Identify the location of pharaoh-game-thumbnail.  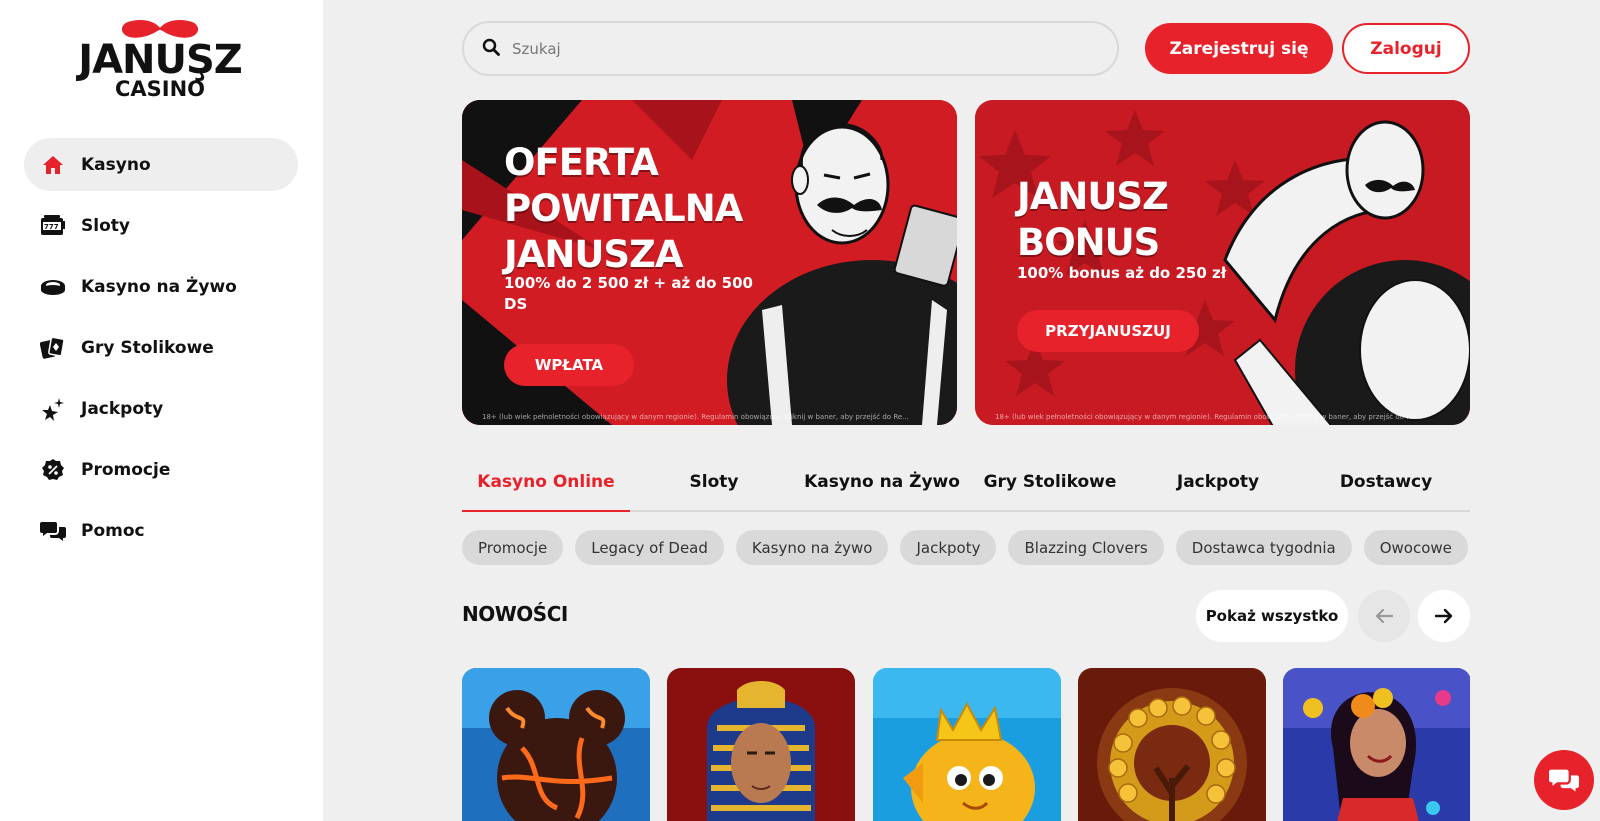
(761, 744).